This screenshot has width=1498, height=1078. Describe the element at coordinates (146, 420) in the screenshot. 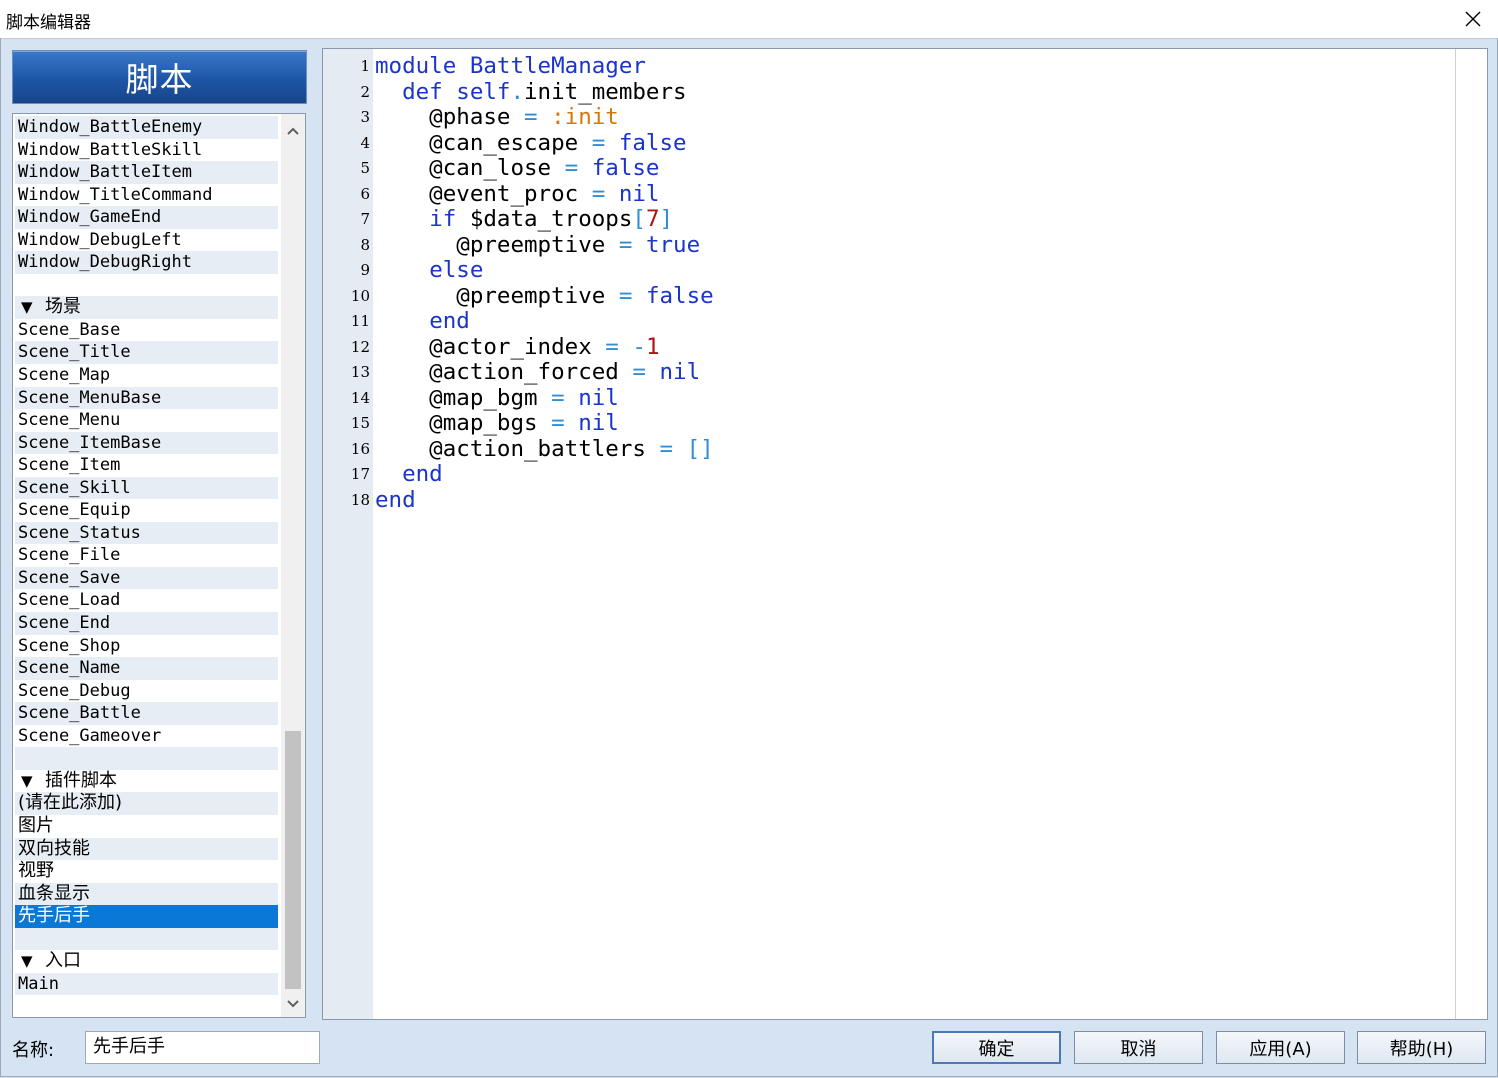

I see `list-item: Scene_Menu` at that location.